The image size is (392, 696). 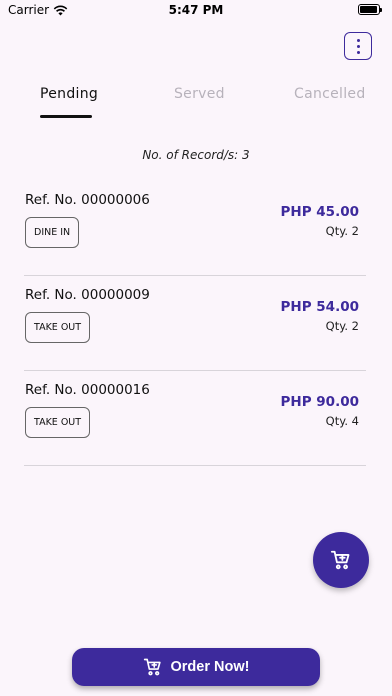 I want to click on order-now-button: Order Now!, so click(x=196, y=667).